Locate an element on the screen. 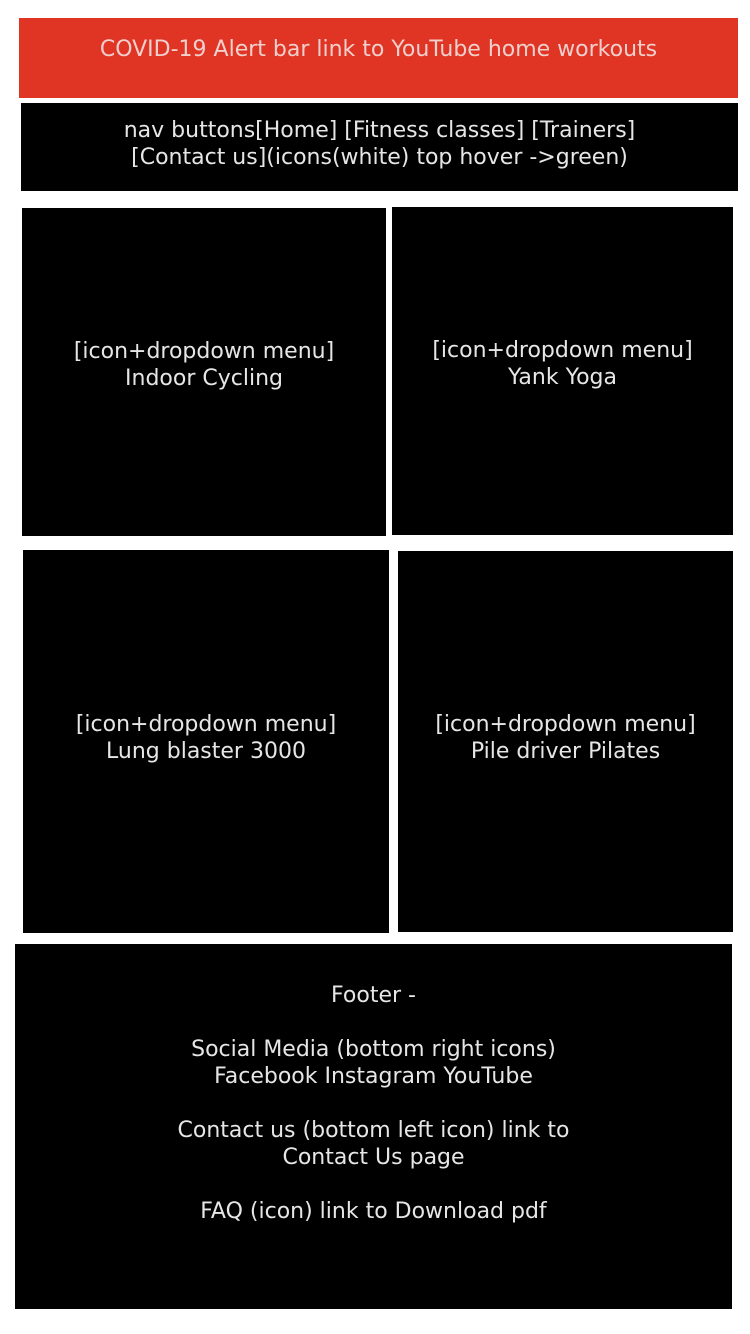 The image size is (750, 1334). tile-text: [icon+dropdown menu] Lung blaster 3000 is located at coordinates (206, 738).